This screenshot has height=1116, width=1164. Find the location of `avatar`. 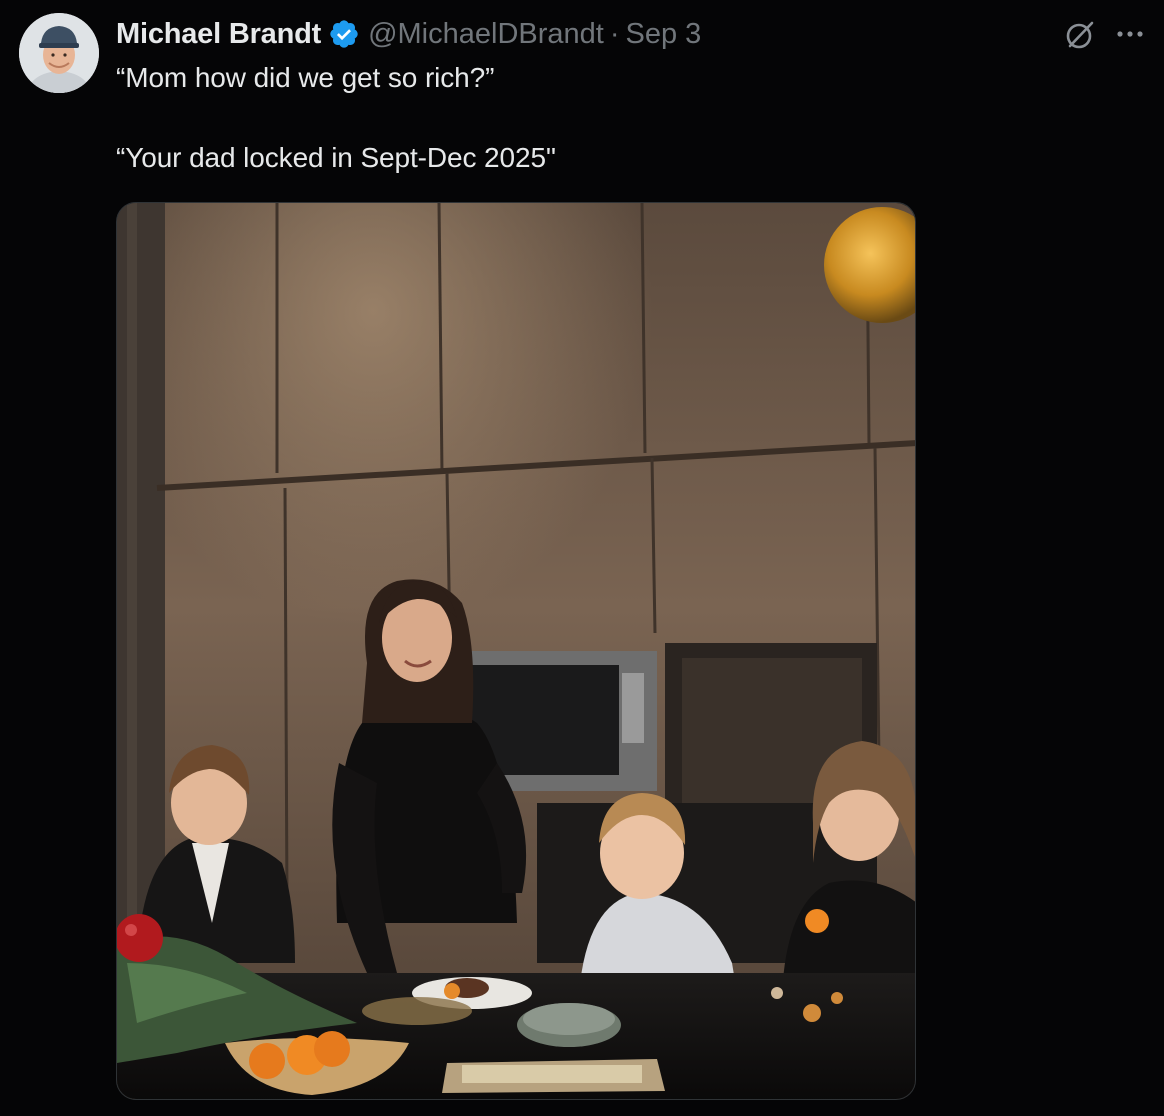

avatar is located at coordinates (59, 53).